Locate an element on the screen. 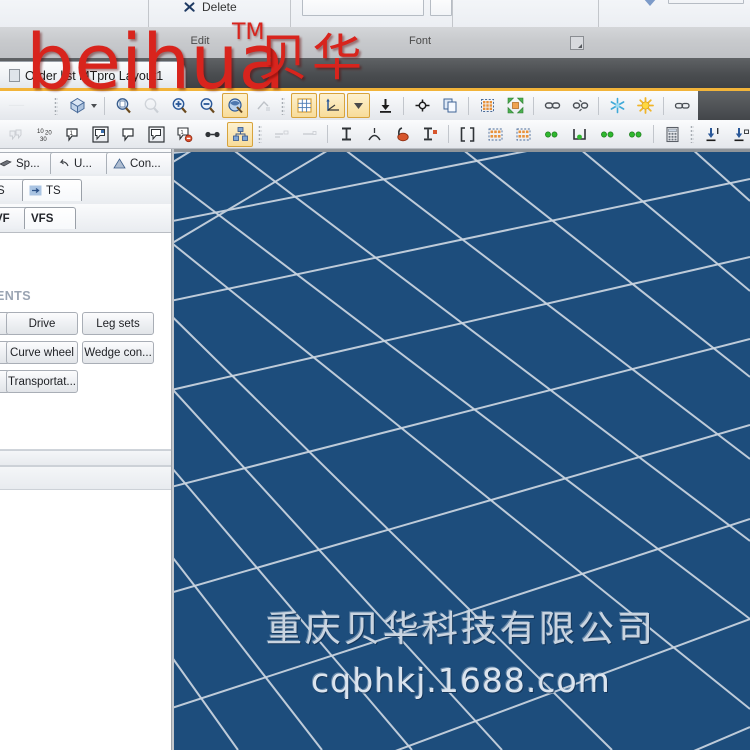 Image resolution: width=750 pixels, height=750 pixels. dotted-grid-2-button is located at coordinates (523, 134).